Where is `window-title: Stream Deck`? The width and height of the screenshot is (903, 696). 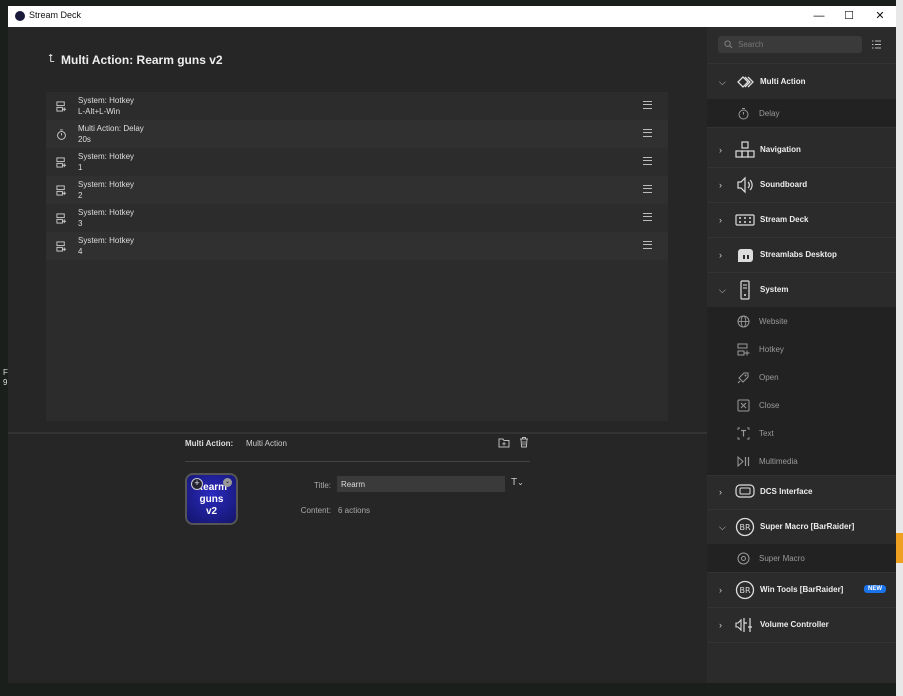 window-title: Stream Deck is located at coordinates (55, 15).